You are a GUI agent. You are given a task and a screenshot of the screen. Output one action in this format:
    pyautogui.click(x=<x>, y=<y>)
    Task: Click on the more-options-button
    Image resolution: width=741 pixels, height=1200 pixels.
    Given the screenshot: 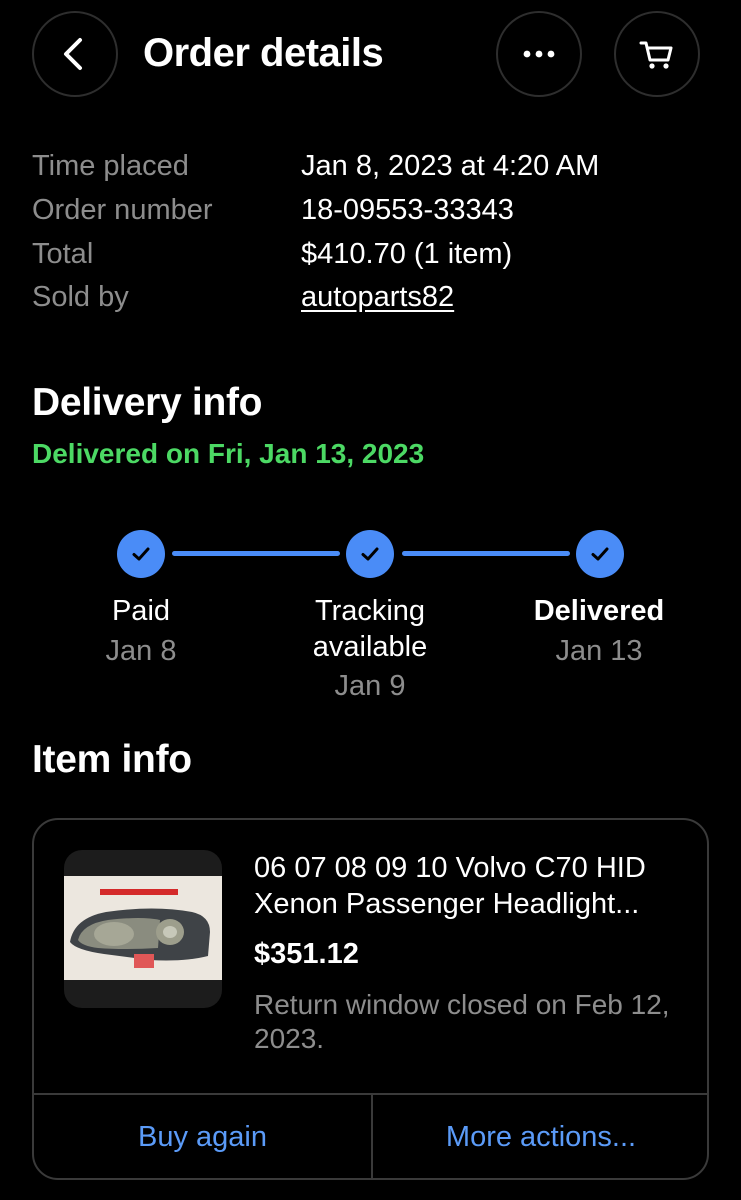 What is the action you would take?
    pyautogui.click(x=539, y=54)
    